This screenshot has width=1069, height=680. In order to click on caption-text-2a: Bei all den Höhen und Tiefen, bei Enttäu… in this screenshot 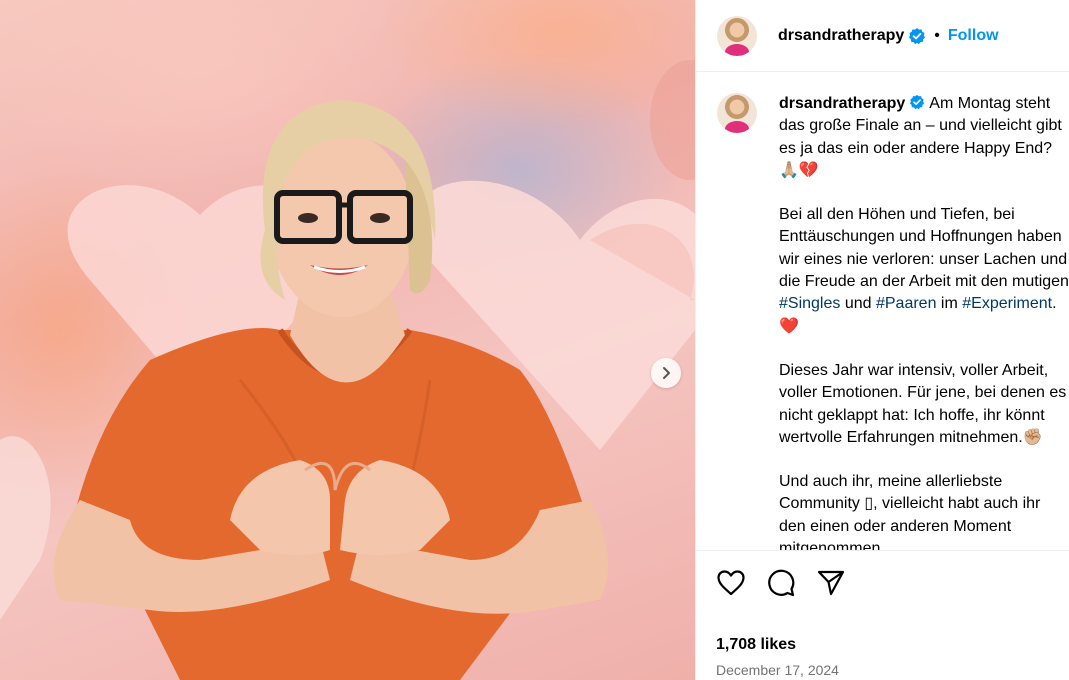, I will do `click(924, 248)`.